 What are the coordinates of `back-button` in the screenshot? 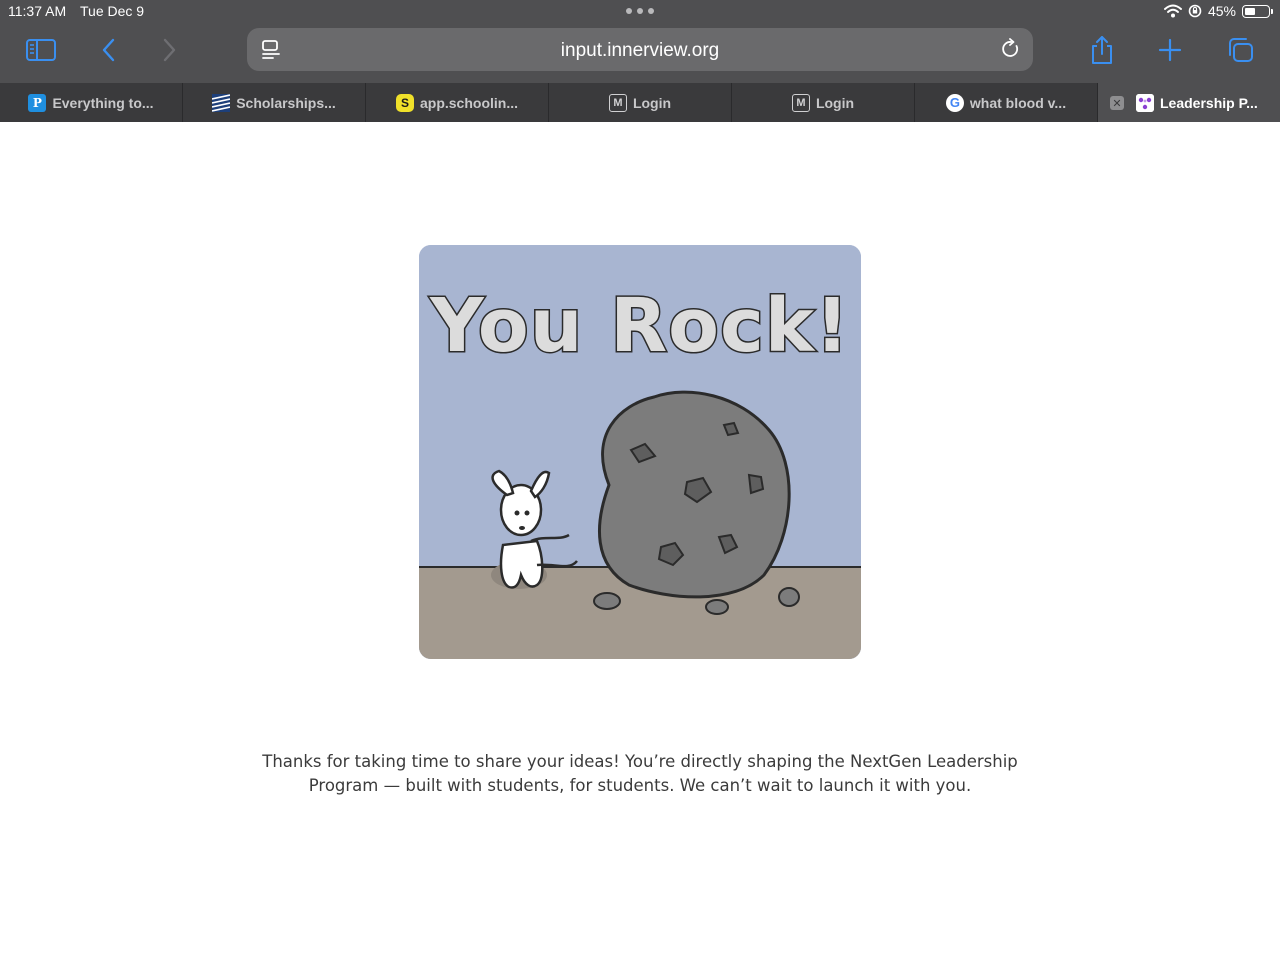 It's located at (108, 50).